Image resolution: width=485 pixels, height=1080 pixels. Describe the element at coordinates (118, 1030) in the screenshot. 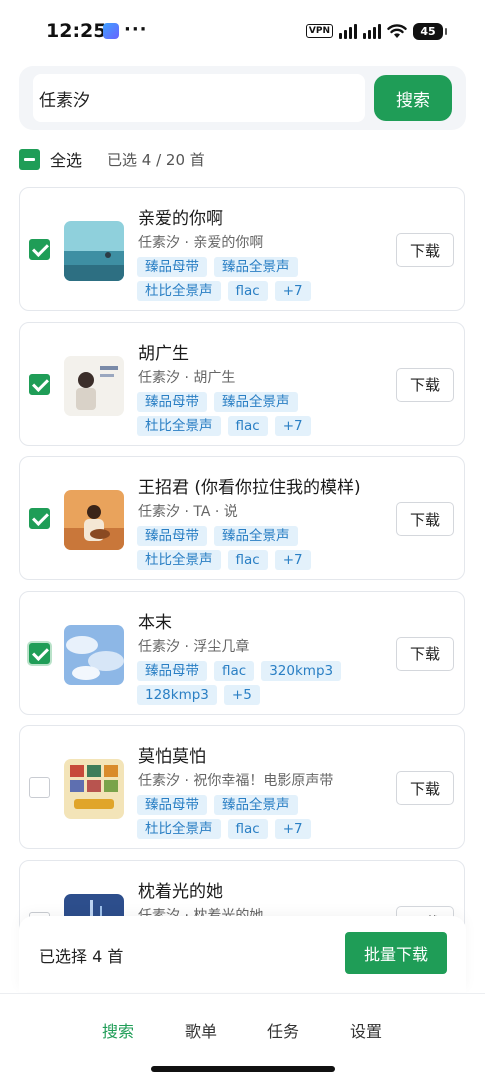

I see `tab-search: 搜索` at that location.